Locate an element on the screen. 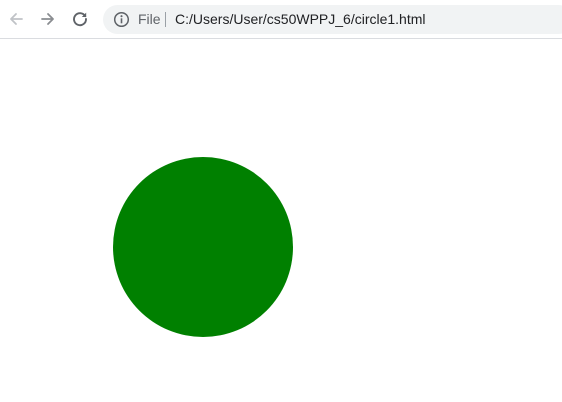 The height and width of the screenshot is (402, 562). forward-button is located at coordinates (48, 19).